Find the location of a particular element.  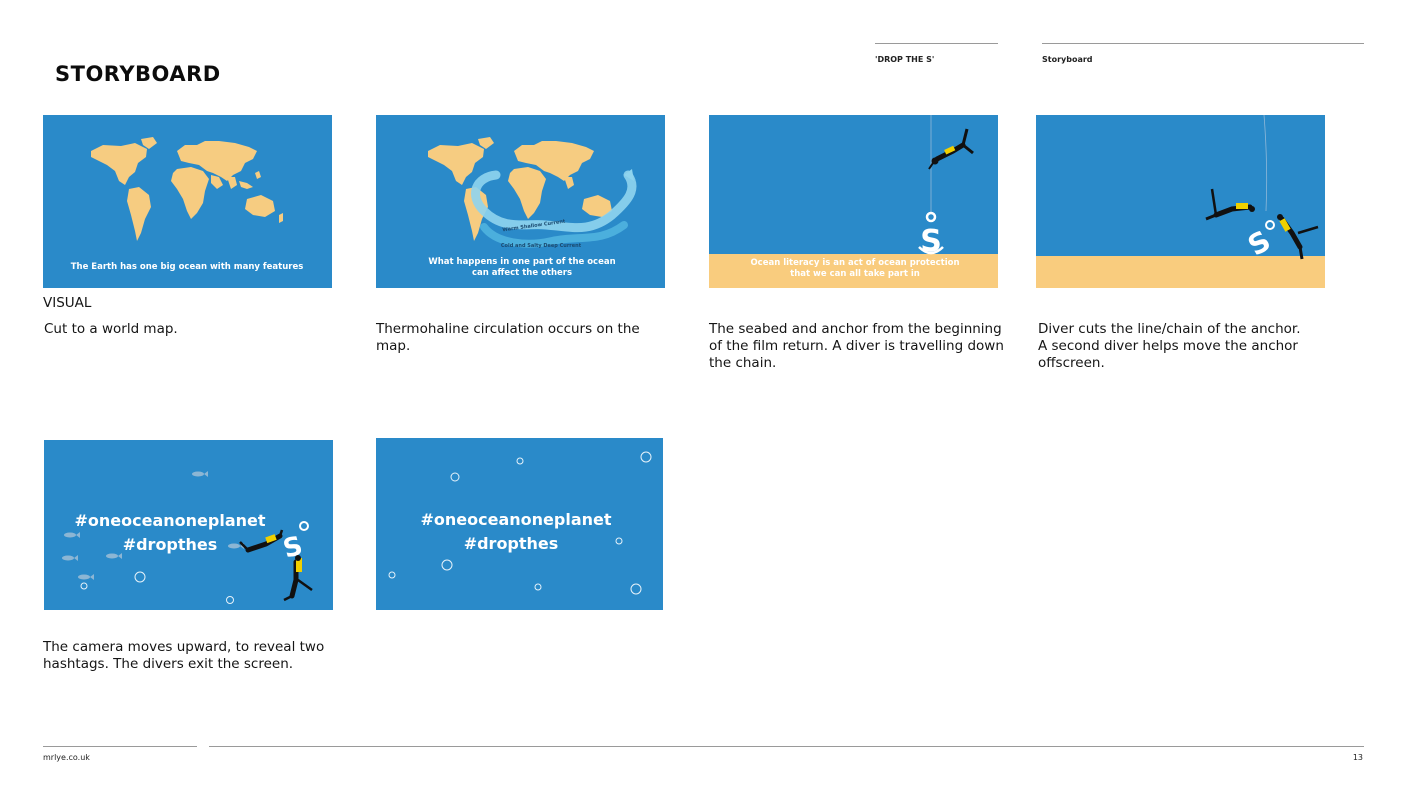

frame-4-illustration: S is located at coordinates (1180, 201).